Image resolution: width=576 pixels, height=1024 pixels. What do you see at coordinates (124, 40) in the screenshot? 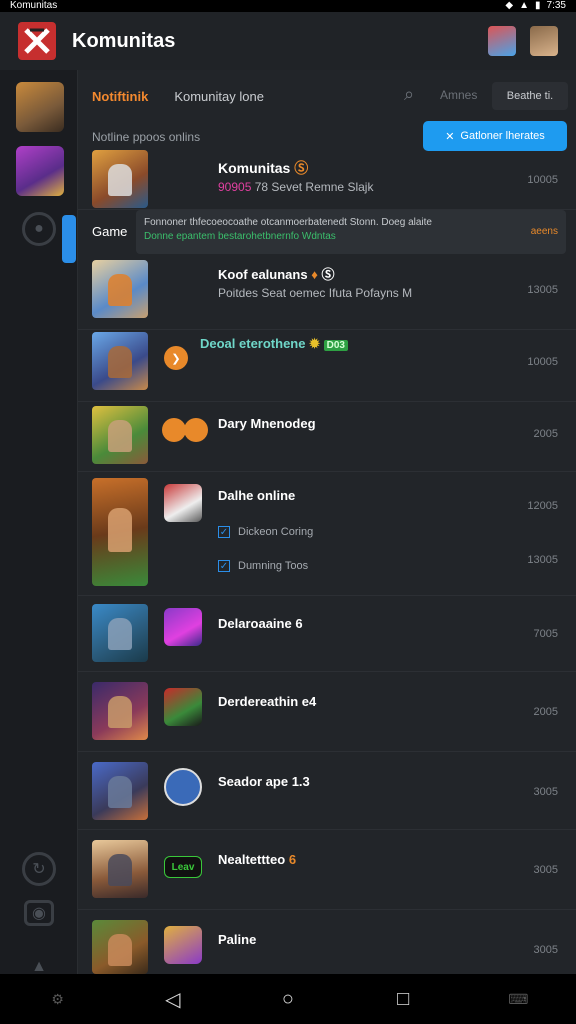
I see `app-title: Komunitas` at bounding box center [124, 40].